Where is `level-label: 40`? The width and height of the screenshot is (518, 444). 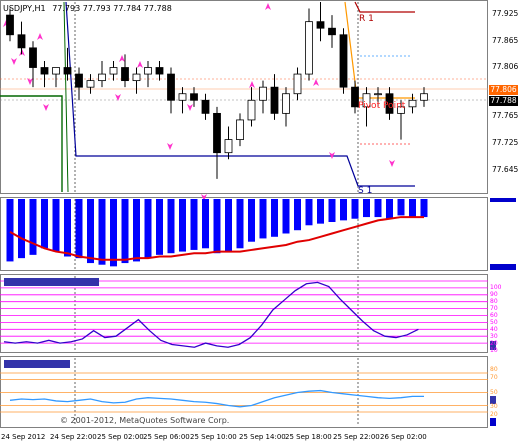
level-label: 40 is located at coordinates (494, 329).